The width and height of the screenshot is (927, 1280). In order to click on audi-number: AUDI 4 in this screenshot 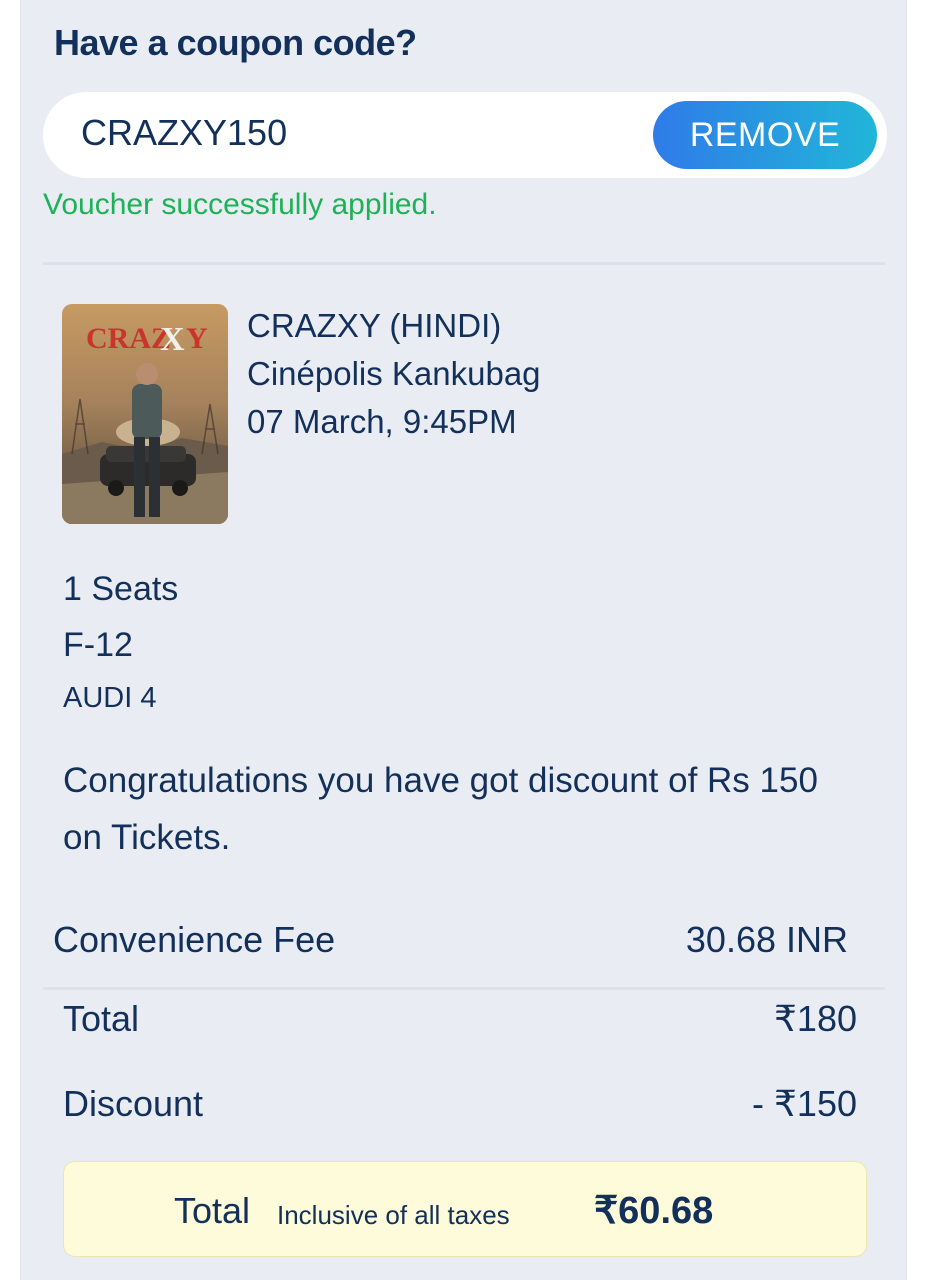, I will do `click(110, 698)`.